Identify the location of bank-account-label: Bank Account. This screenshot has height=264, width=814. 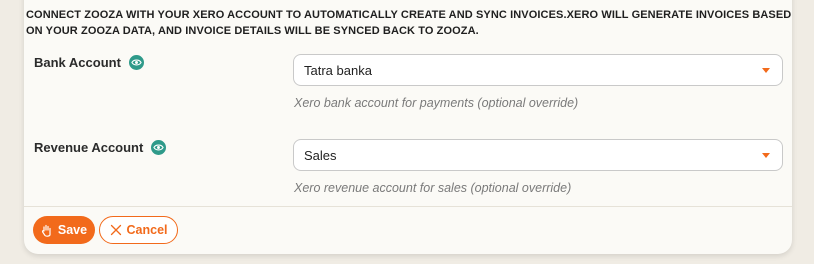
(77, 62).